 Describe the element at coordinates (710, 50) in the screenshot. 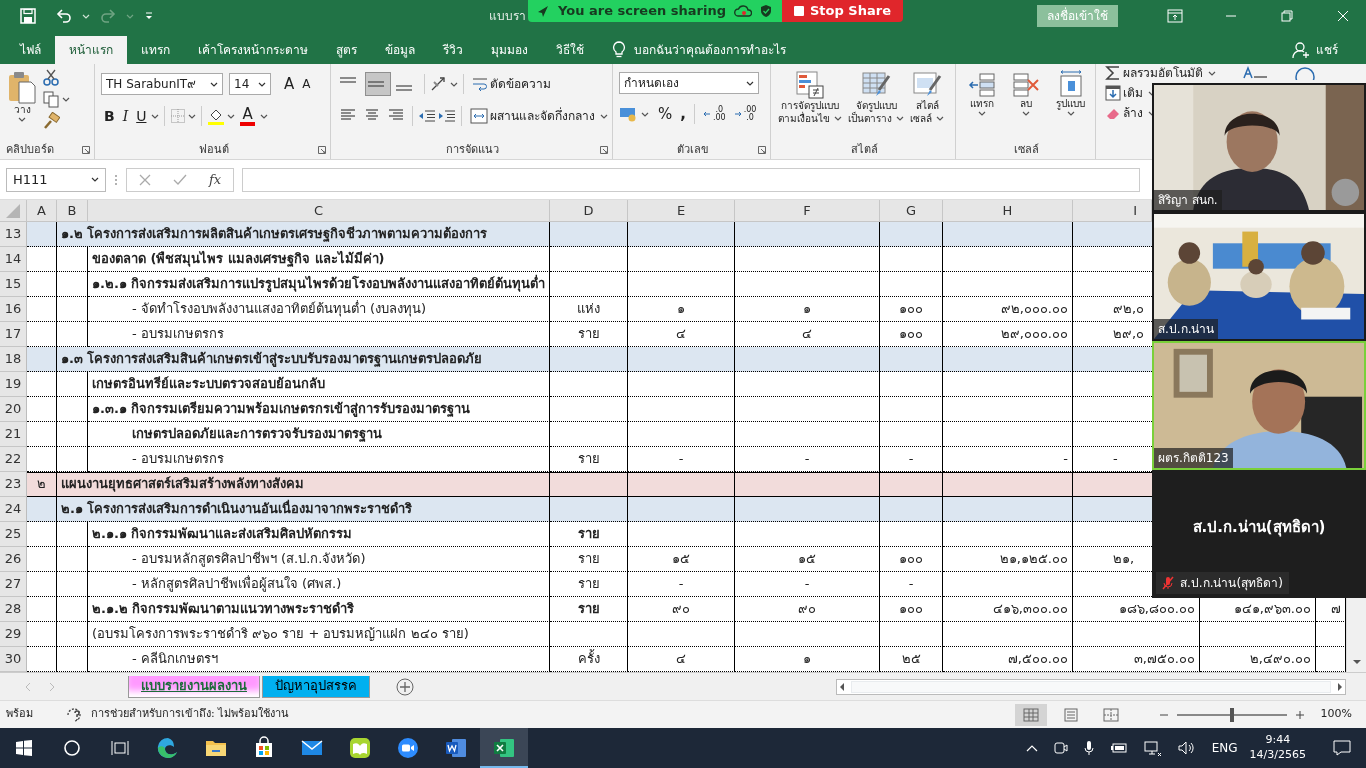

I see `tell-me-field: บอกฉันว่าคุณต้องการทำอะไร` at that location.